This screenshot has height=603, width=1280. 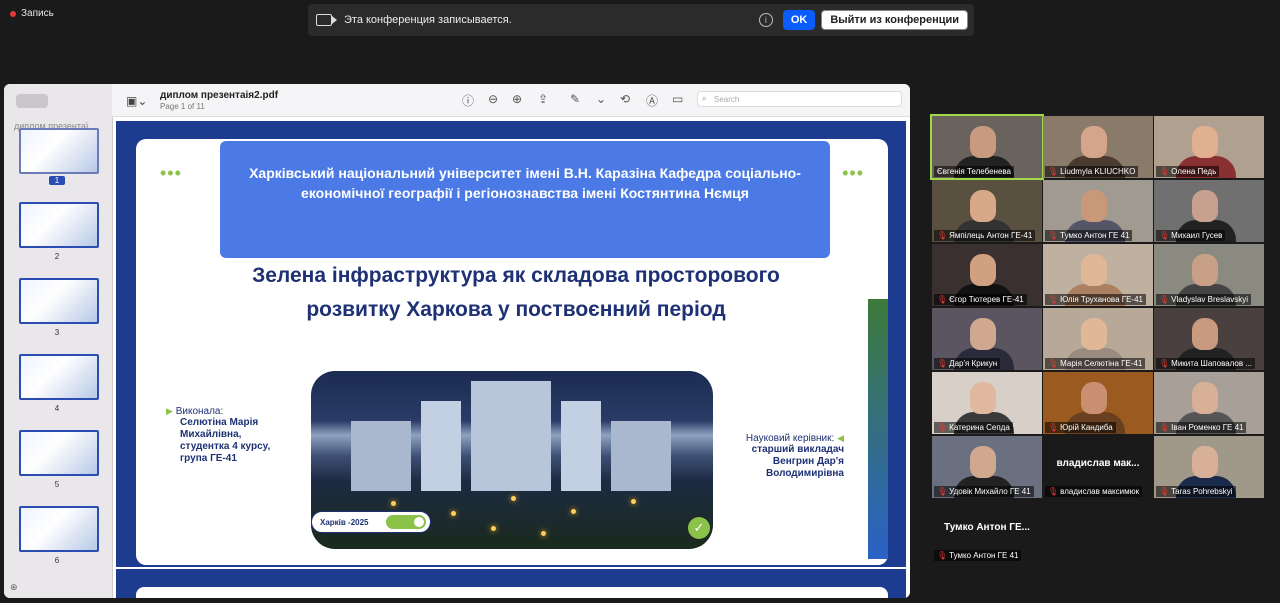 I want to click on participant-tile: 🎙 Єгор Тютерев ГЕ-41, so click(x=987, y=275).